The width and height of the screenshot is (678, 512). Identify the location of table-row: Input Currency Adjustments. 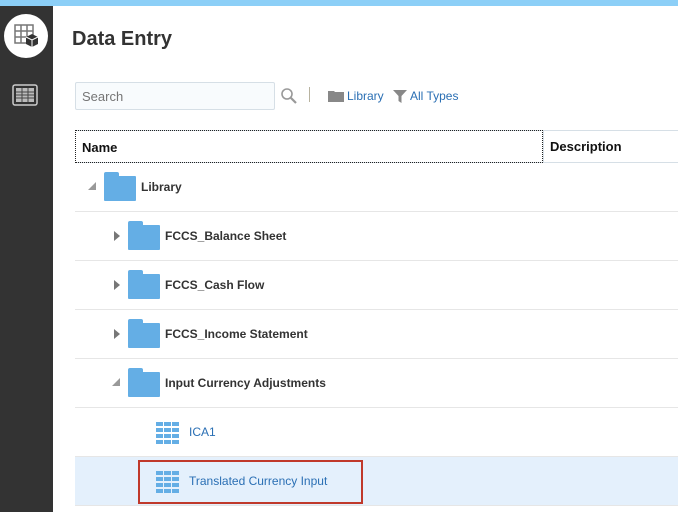
(376, 383).